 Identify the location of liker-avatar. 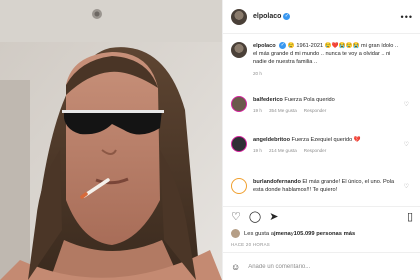
(235, 233).